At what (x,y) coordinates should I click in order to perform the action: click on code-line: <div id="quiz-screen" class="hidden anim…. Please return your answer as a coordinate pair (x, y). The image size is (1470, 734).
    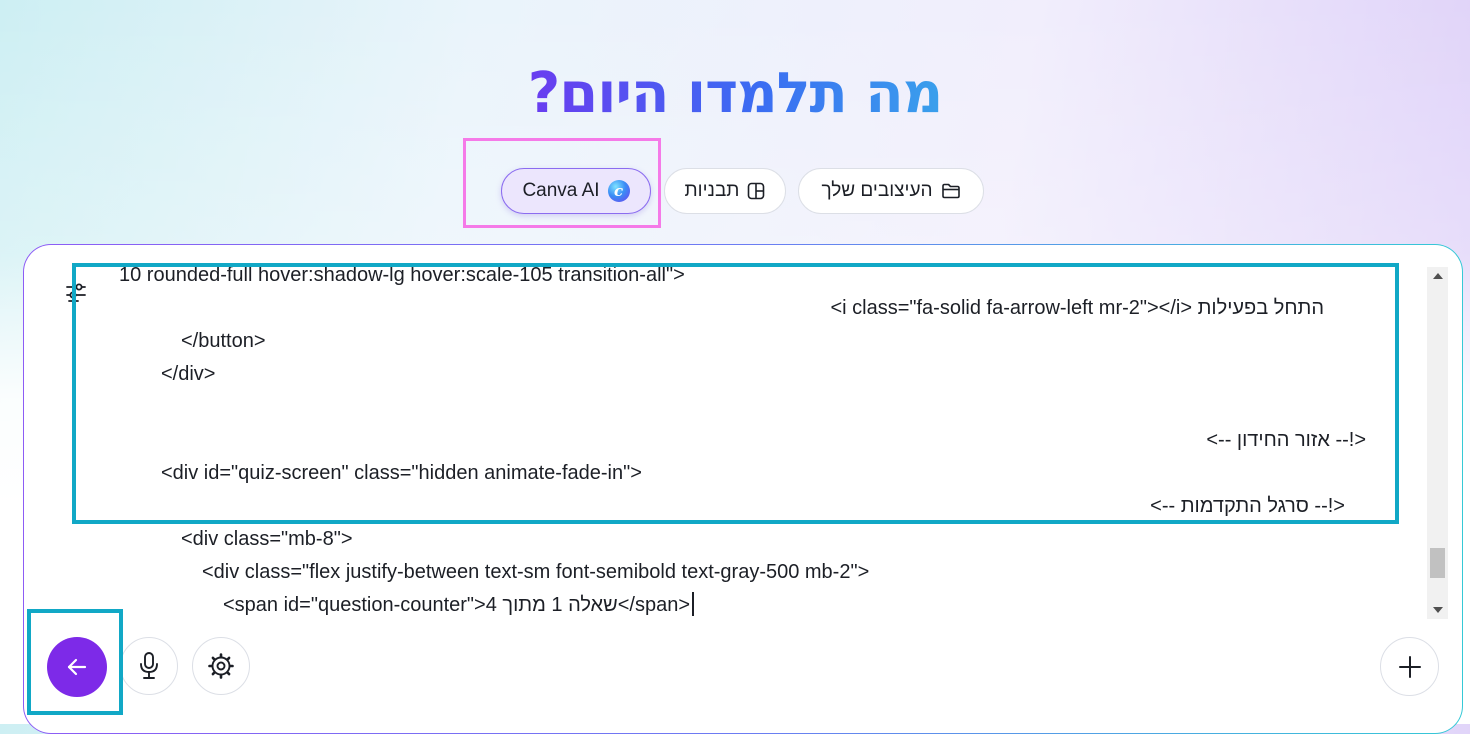
    Looking at the image, I should click on (401, 473).